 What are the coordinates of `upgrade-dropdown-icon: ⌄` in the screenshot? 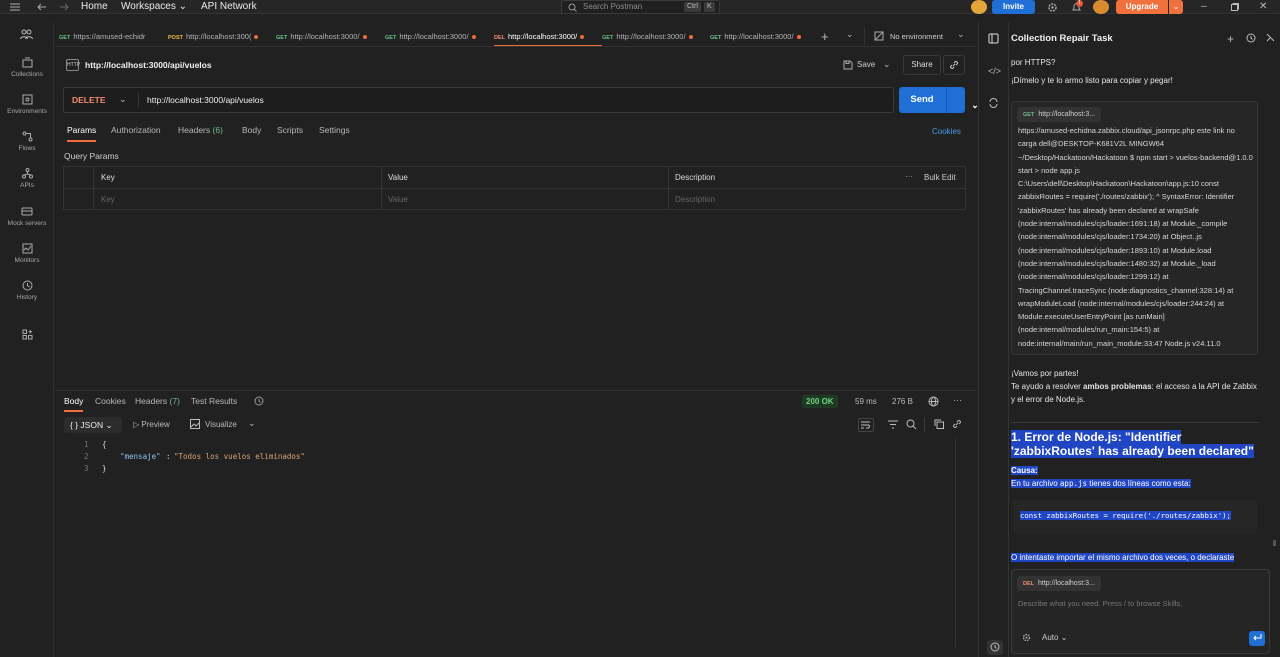 It's located at (1176, 7).